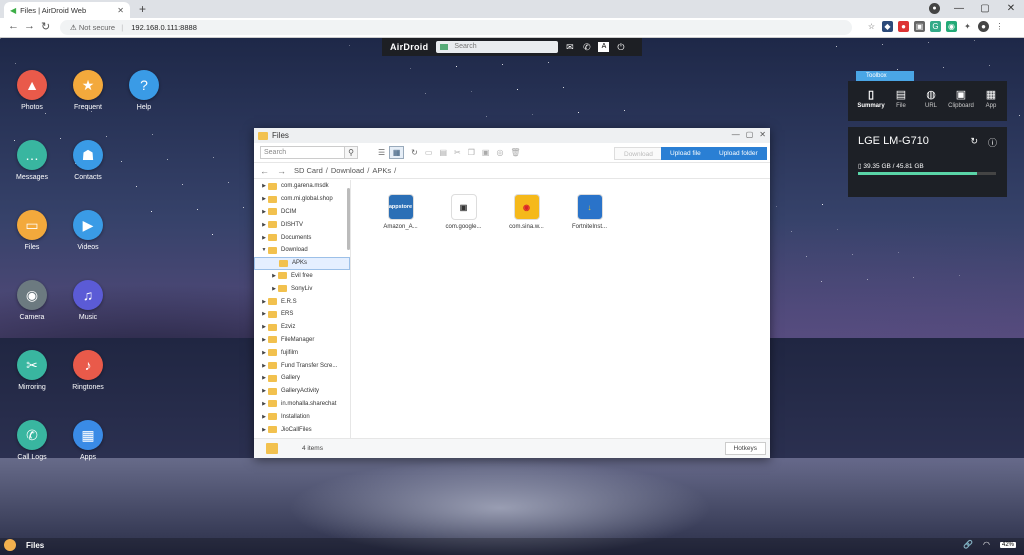  Describe the element at coordinates (302, 276) in the screenshot. I see `tree-node: ▶ Evil free` at that location.